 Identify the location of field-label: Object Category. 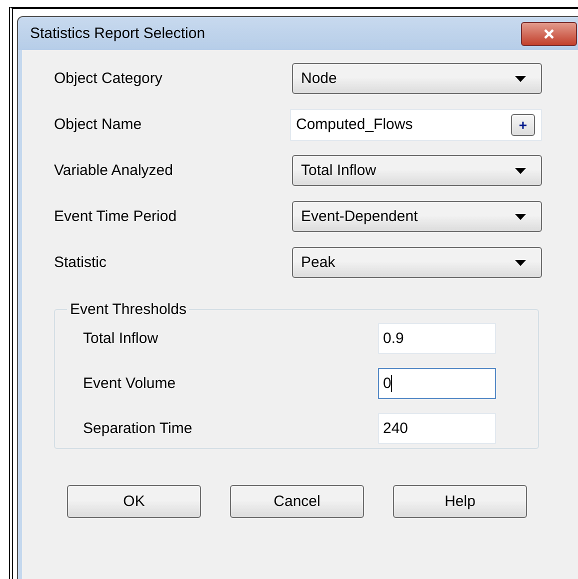
(108, 78).